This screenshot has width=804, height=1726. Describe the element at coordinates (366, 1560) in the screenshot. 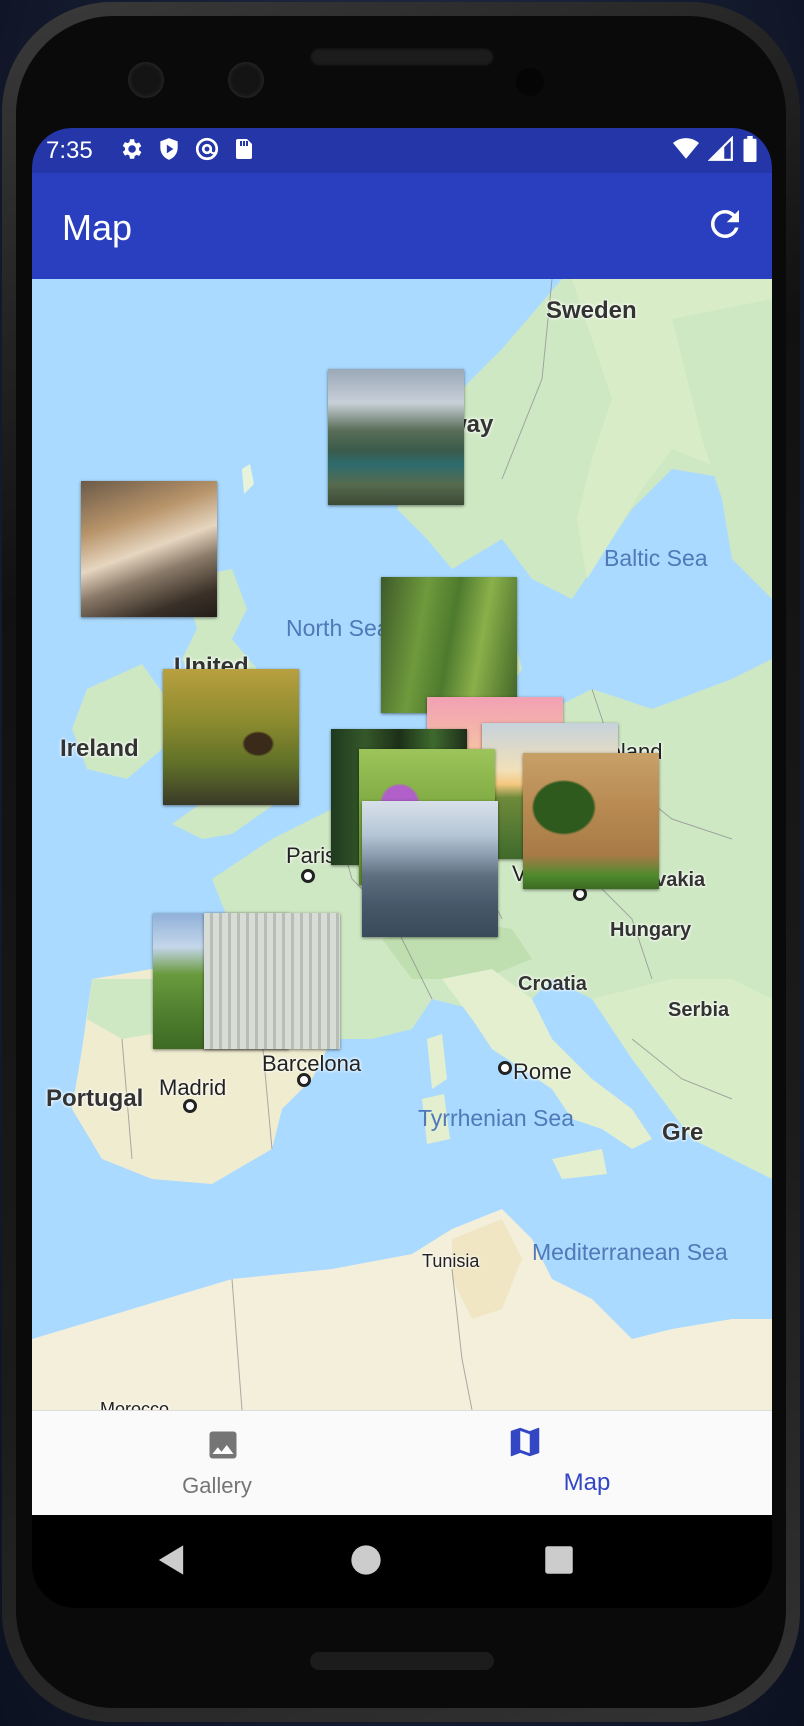

I see `home-icon` at that location.